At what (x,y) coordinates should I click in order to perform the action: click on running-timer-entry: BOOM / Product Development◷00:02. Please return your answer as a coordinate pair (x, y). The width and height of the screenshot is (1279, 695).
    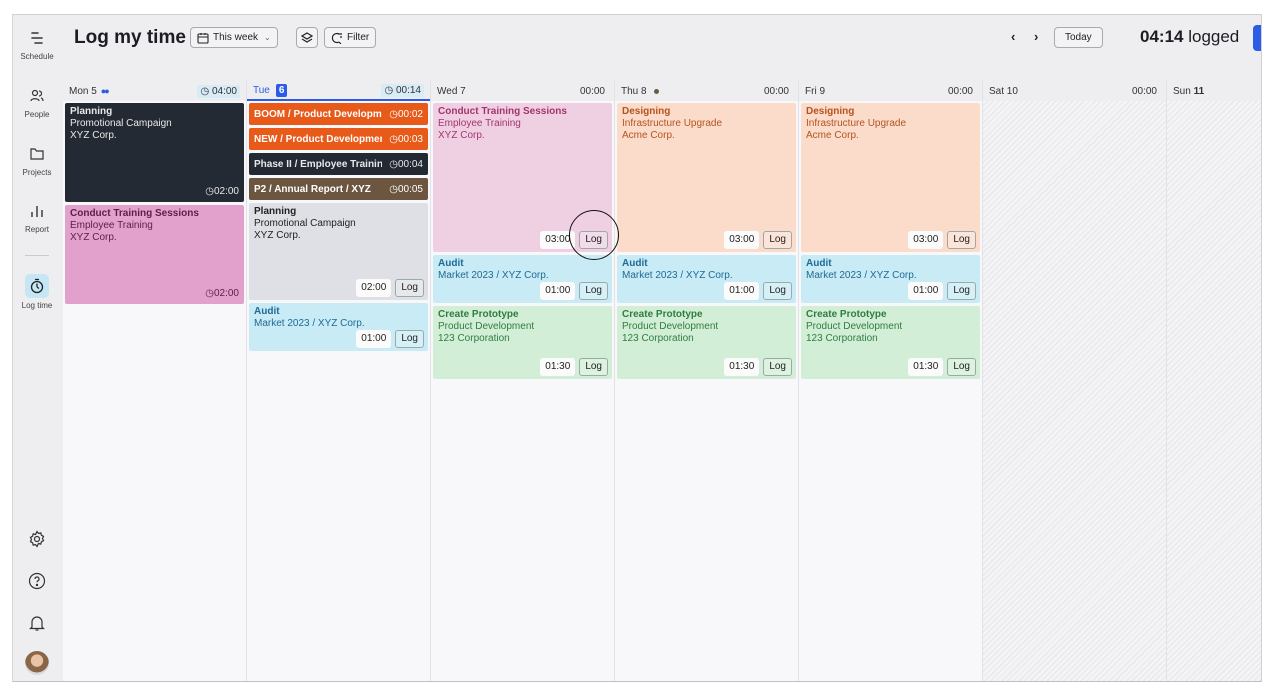
    Looking at the image, I should click on (338, 114).